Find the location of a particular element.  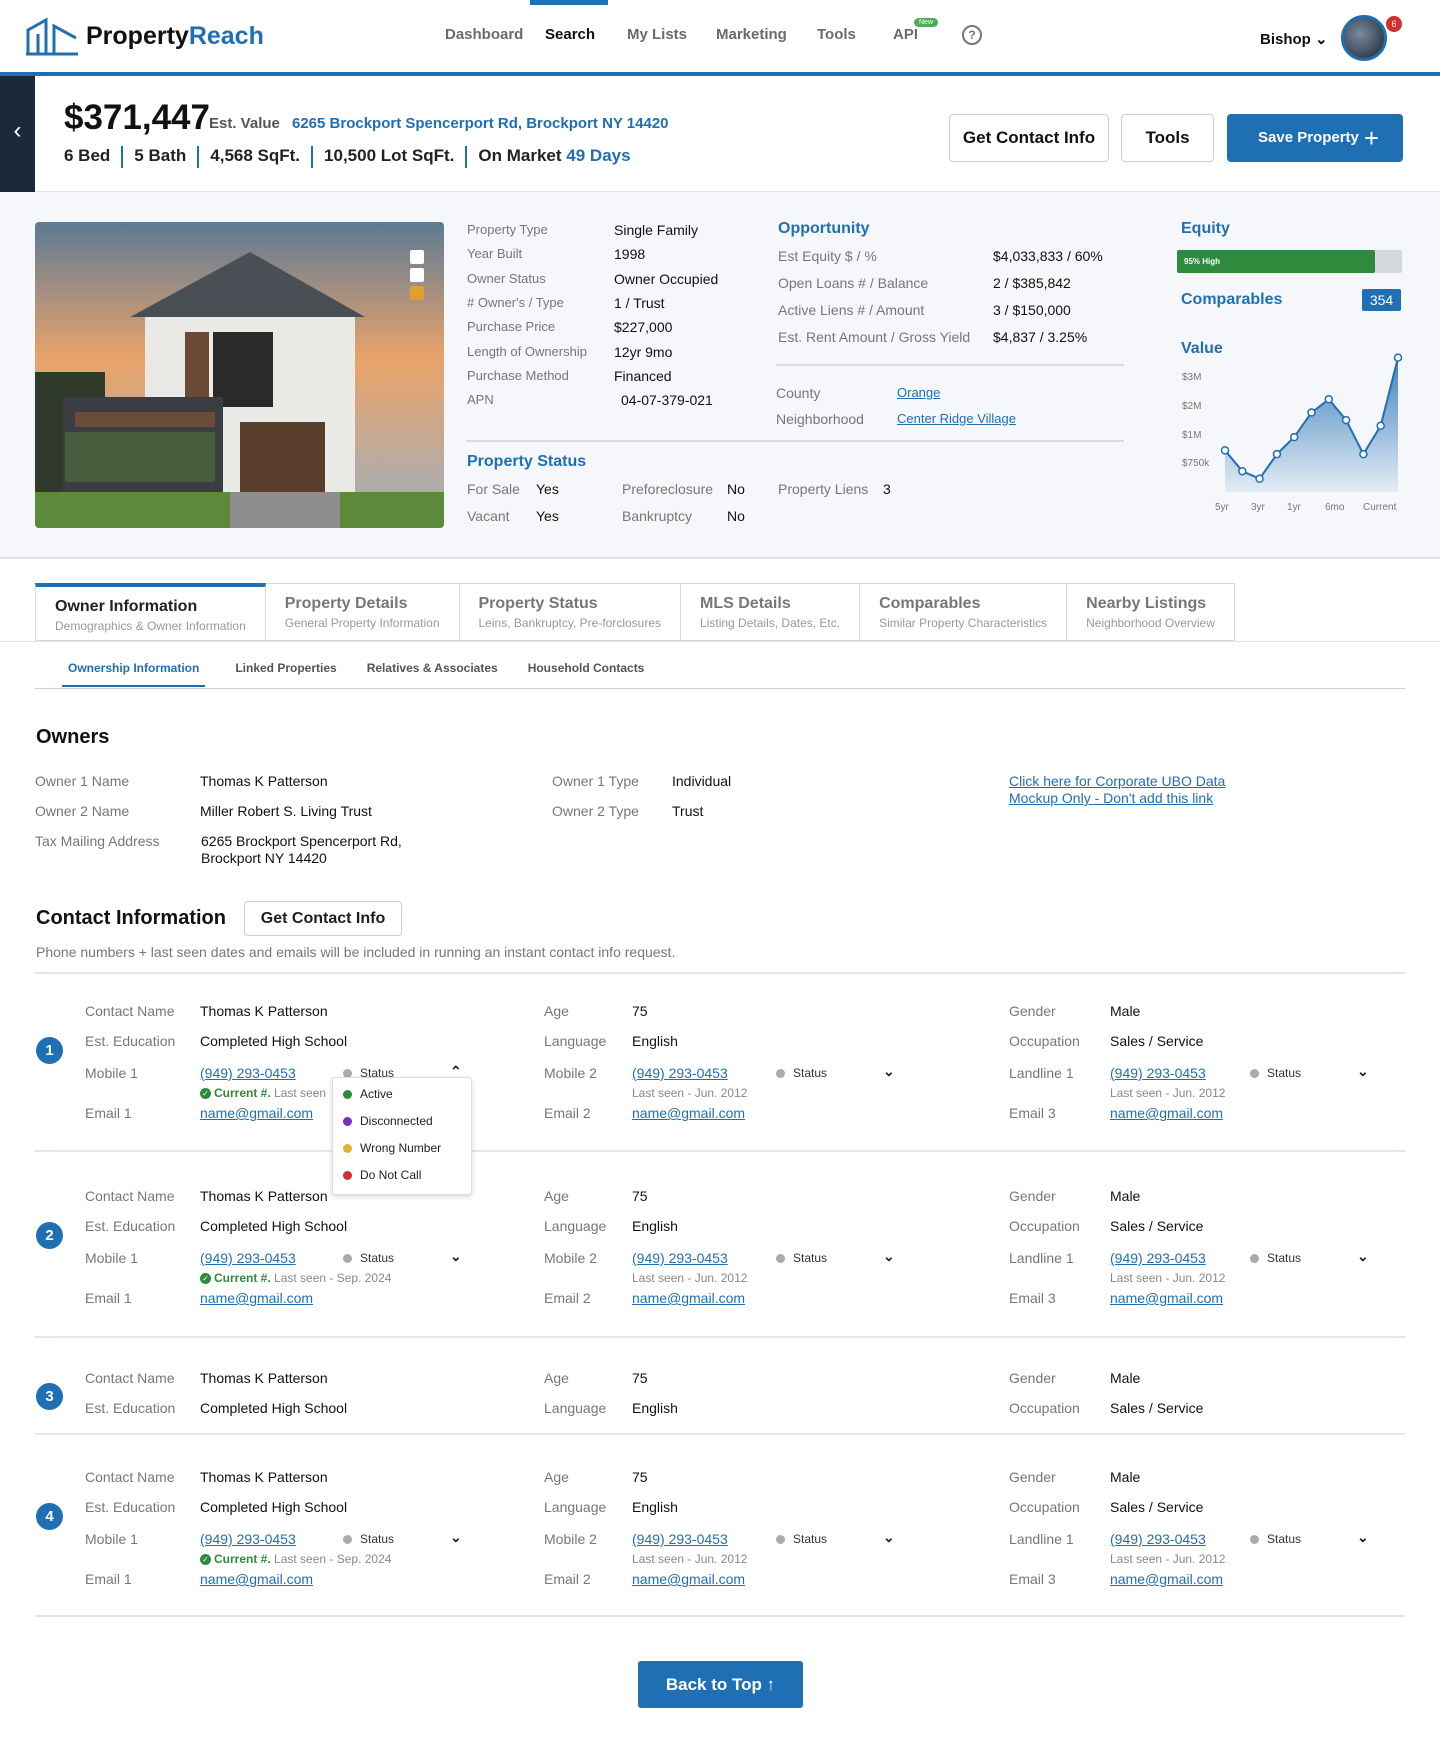

detail-value: 1 / Trust is located at coordinates (639, 302).